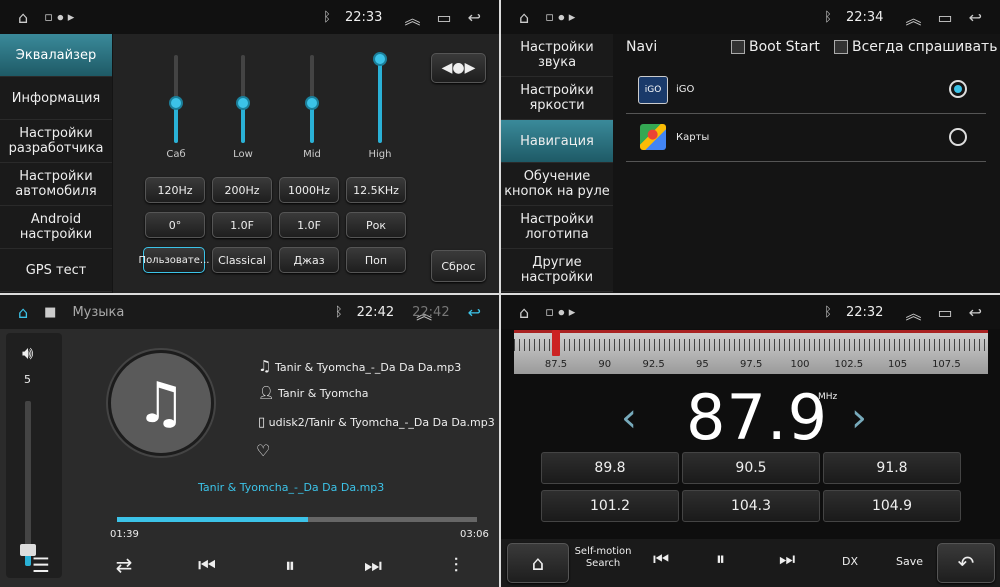 This screenshot has height=587, width=1000. I want to click on always-ask-checkbox: Всегда спрашивать, so click(915, 47).